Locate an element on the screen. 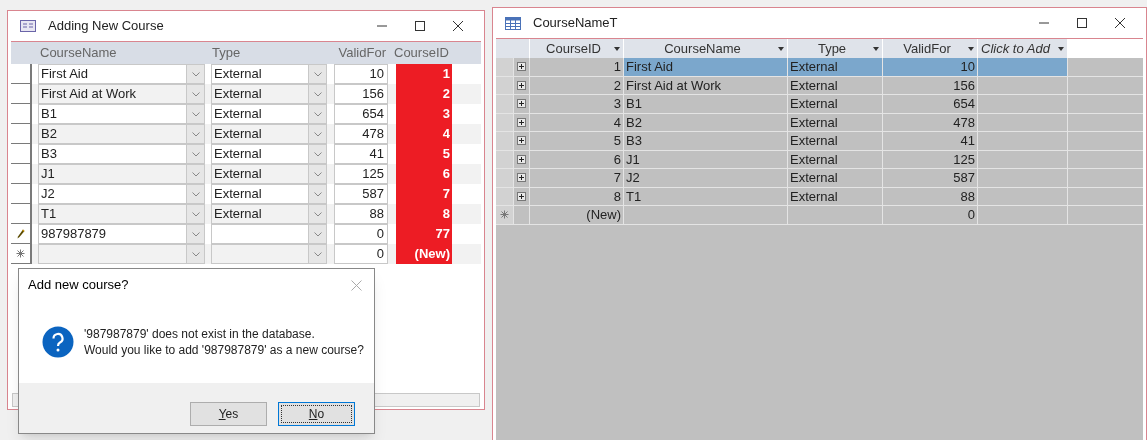  combo-field: B1 is located at coordinates (121, 114).